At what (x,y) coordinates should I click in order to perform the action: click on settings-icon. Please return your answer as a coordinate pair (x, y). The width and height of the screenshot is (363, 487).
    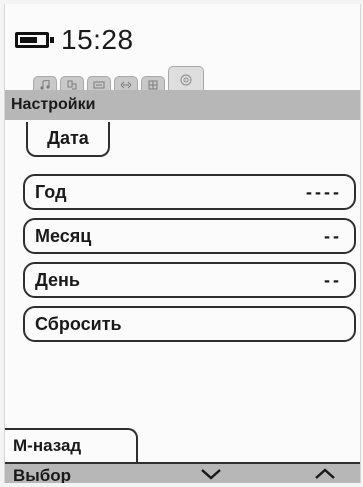
    Looking at the image, I should click on (186, 80).